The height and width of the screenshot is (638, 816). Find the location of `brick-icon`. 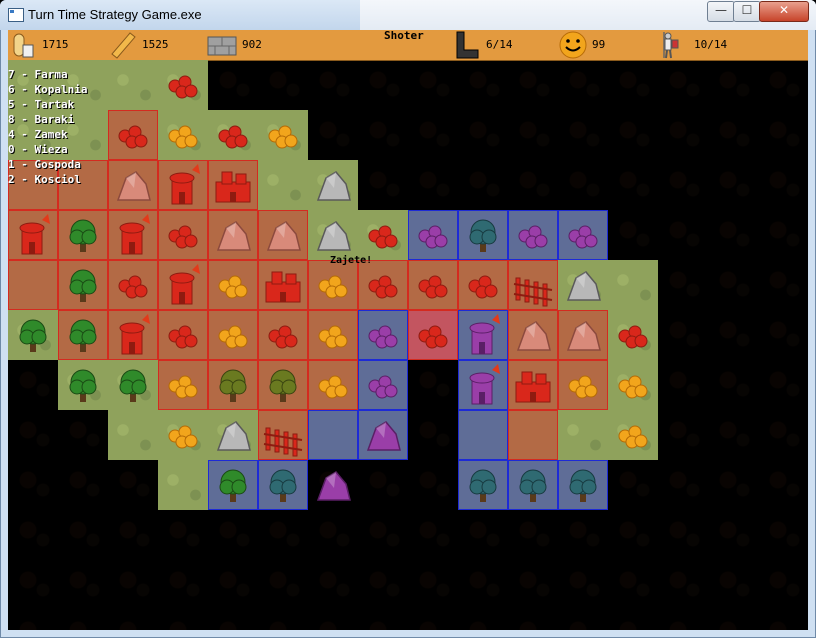

brick-icon is located at coordinates (222, 46).